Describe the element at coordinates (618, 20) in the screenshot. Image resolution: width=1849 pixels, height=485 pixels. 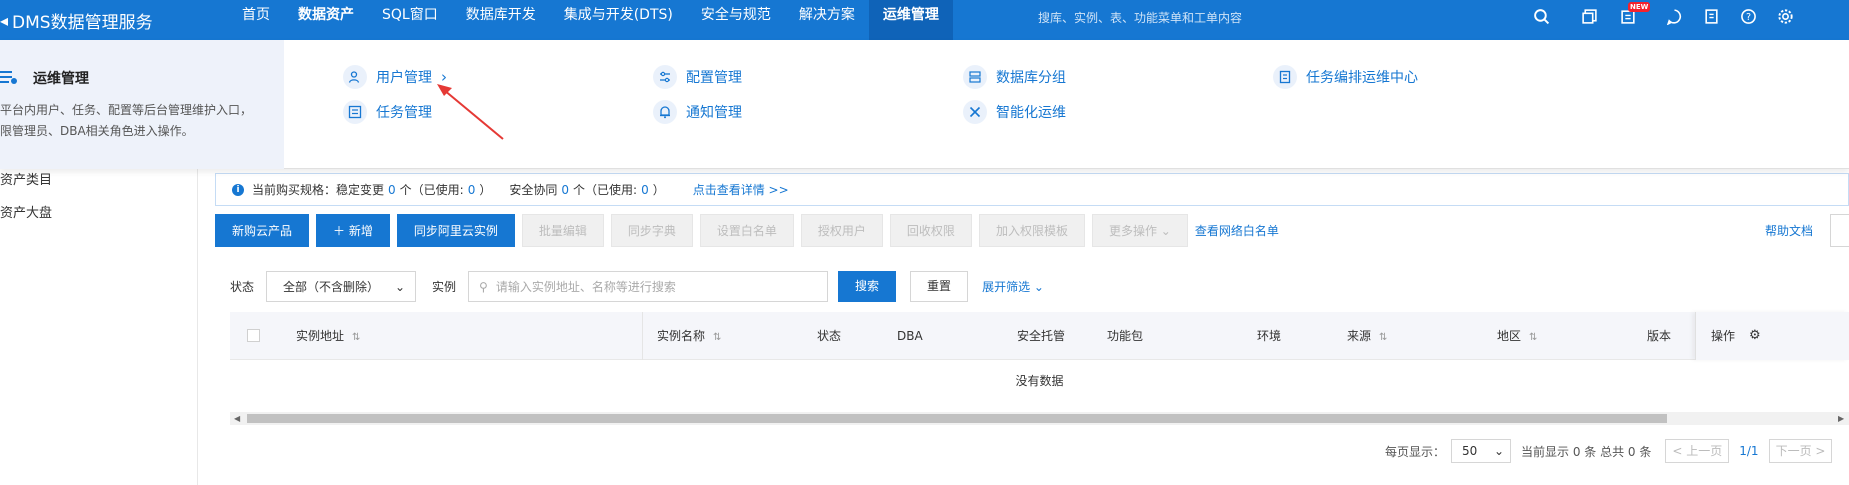
I see `nav-dts: 集成与开发(DTS)` at that location.